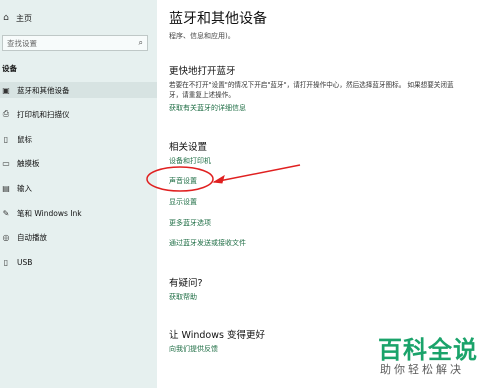  I want to click on sidebar-item-label: 鼠标, so click(24, 139).